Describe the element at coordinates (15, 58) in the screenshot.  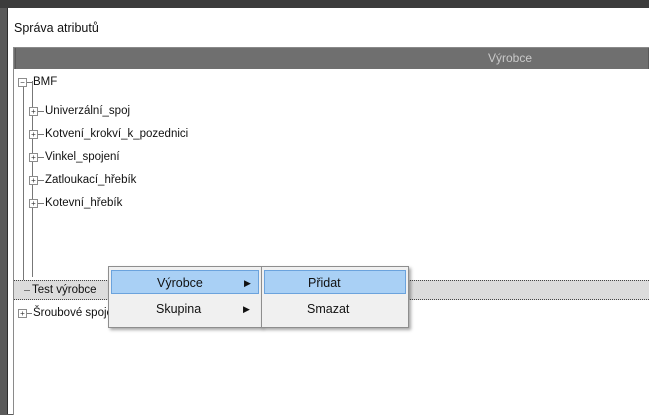
I see `header-divider` at that location.